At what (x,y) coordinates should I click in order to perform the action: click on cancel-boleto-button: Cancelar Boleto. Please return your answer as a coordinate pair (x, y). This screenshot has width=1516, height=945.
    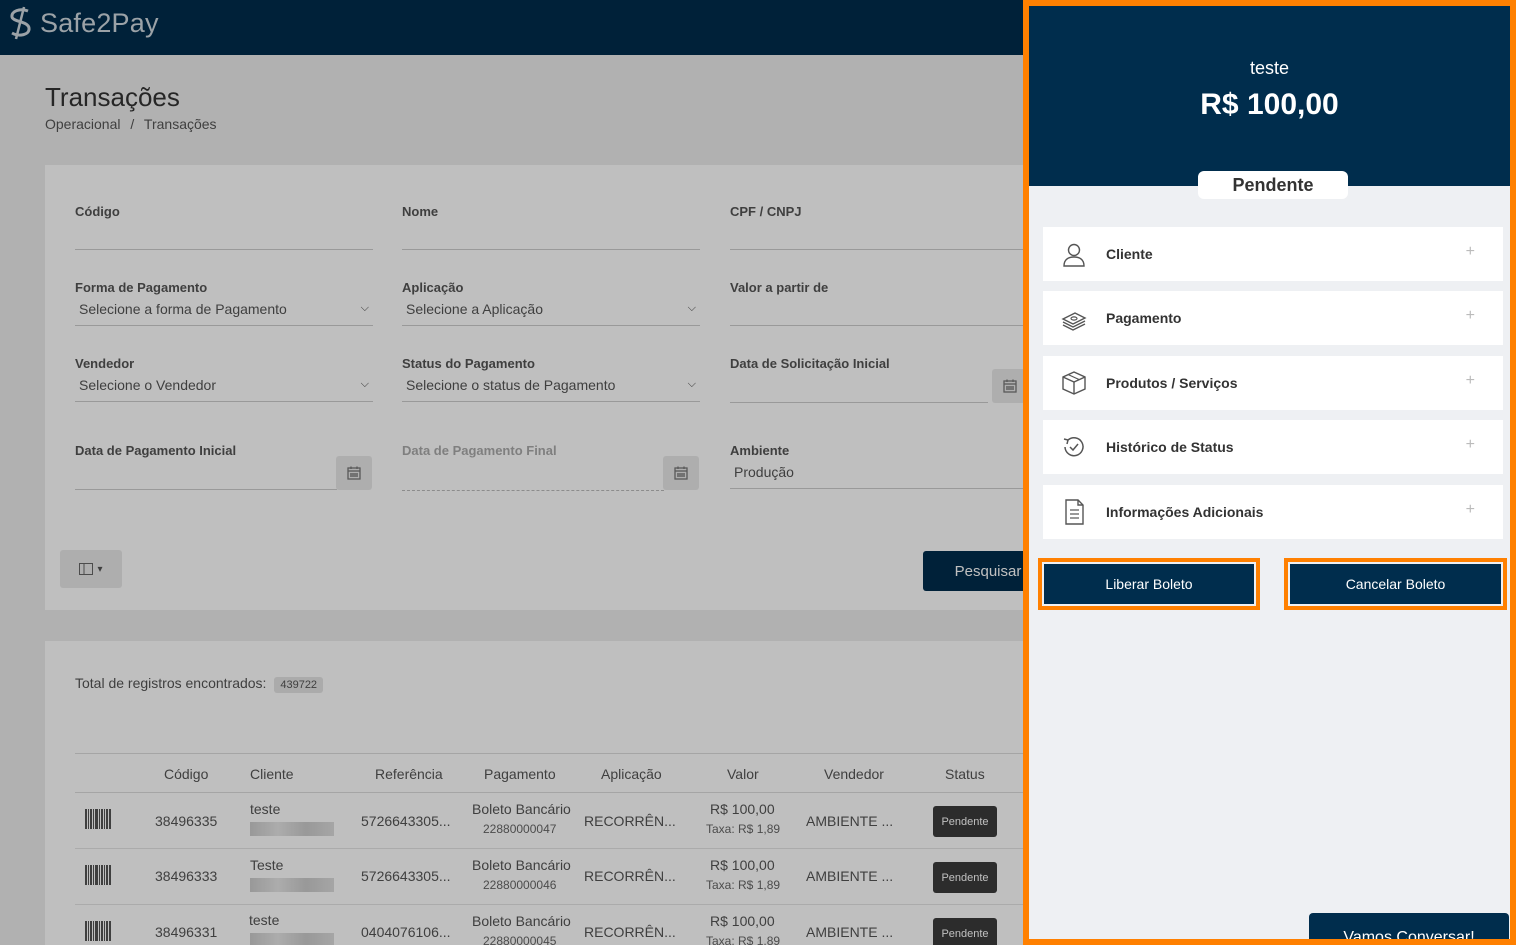
    Looking at the image, I should click on (1395, 584).